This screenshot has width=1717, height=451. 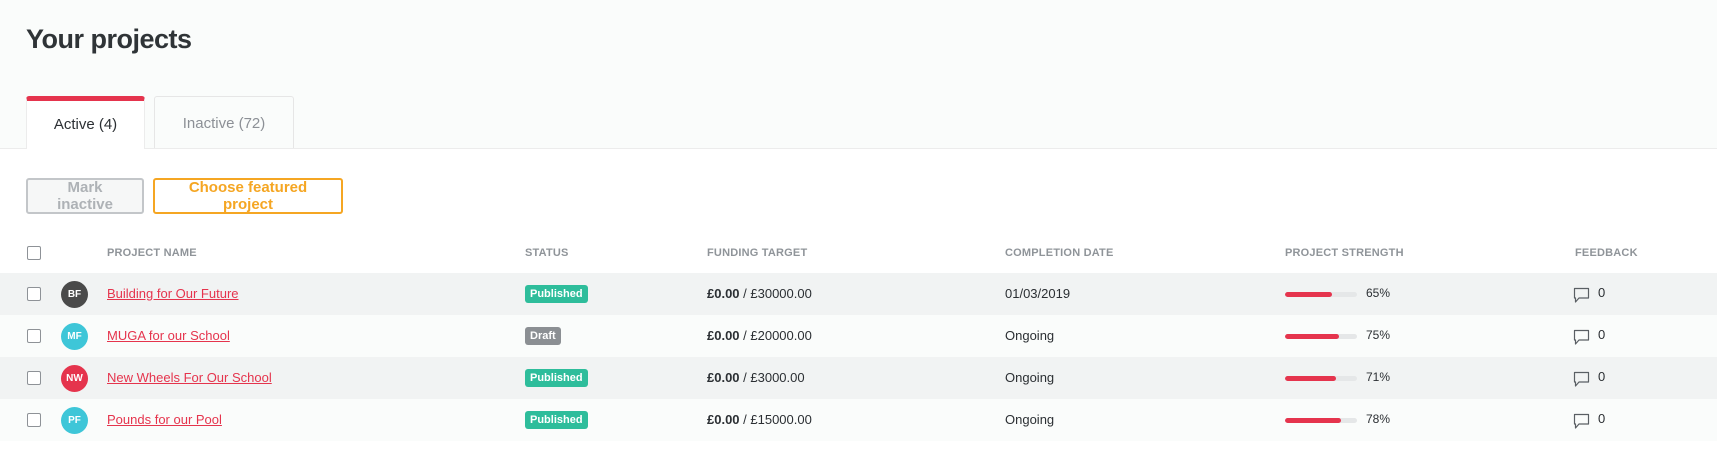 I want to click on funding-target: £0.00 / £3000.00, so click(x=756, y=377).